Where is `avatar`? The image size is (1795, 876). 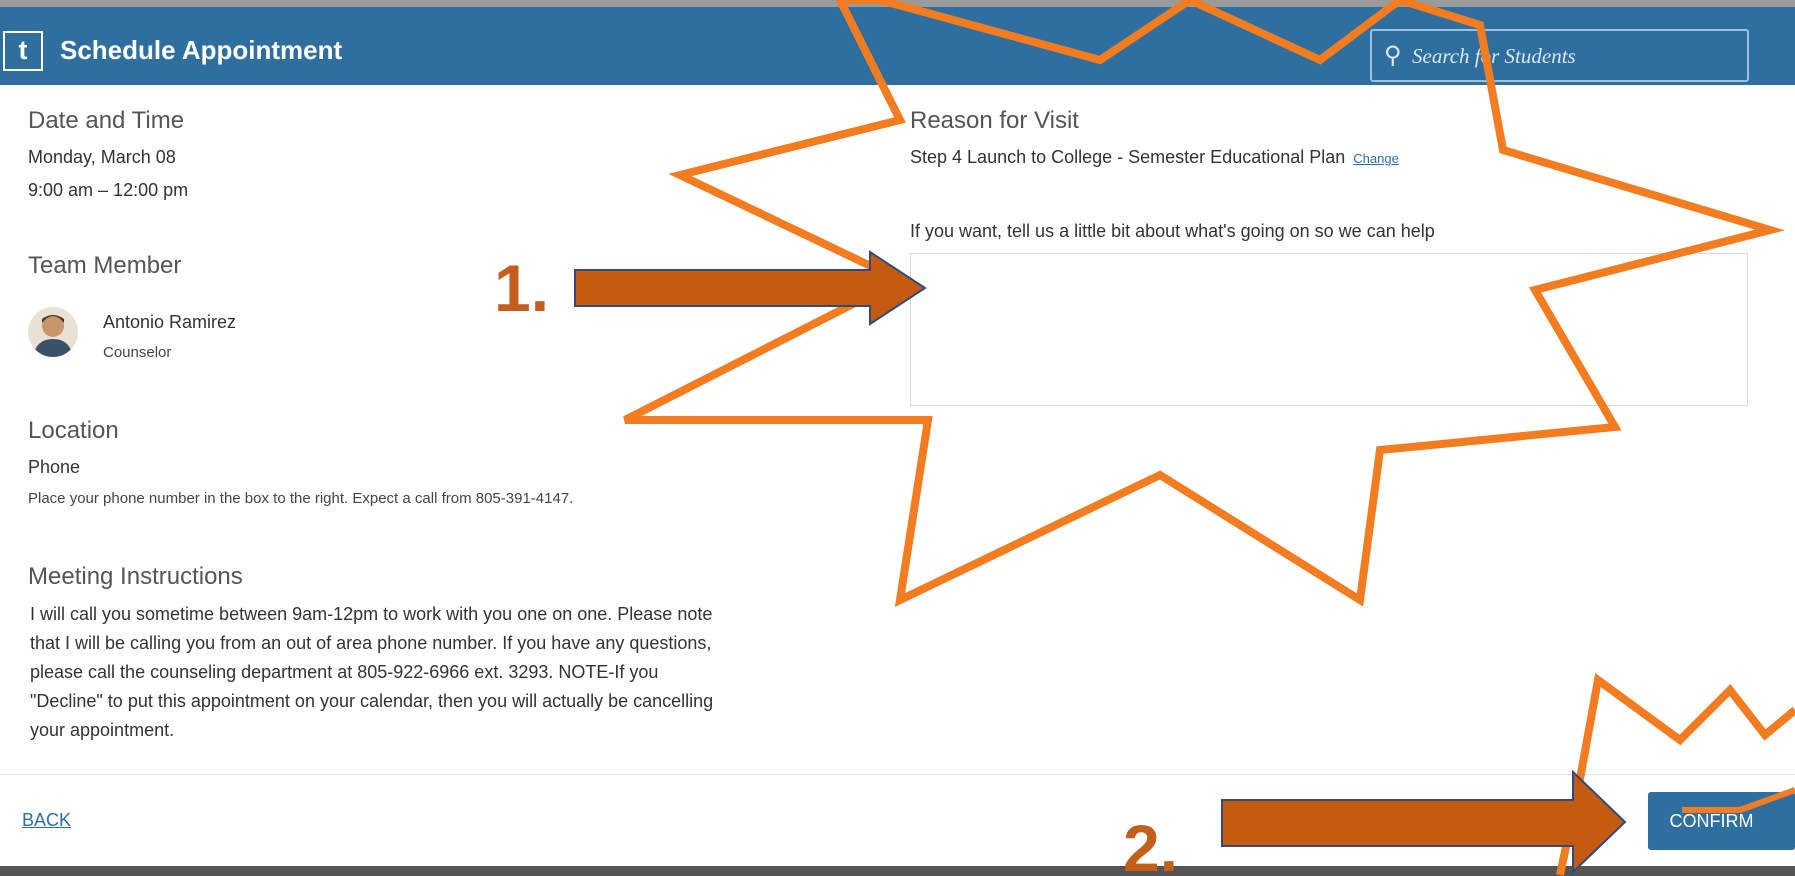 avatar is located at coordinates (53, 332).